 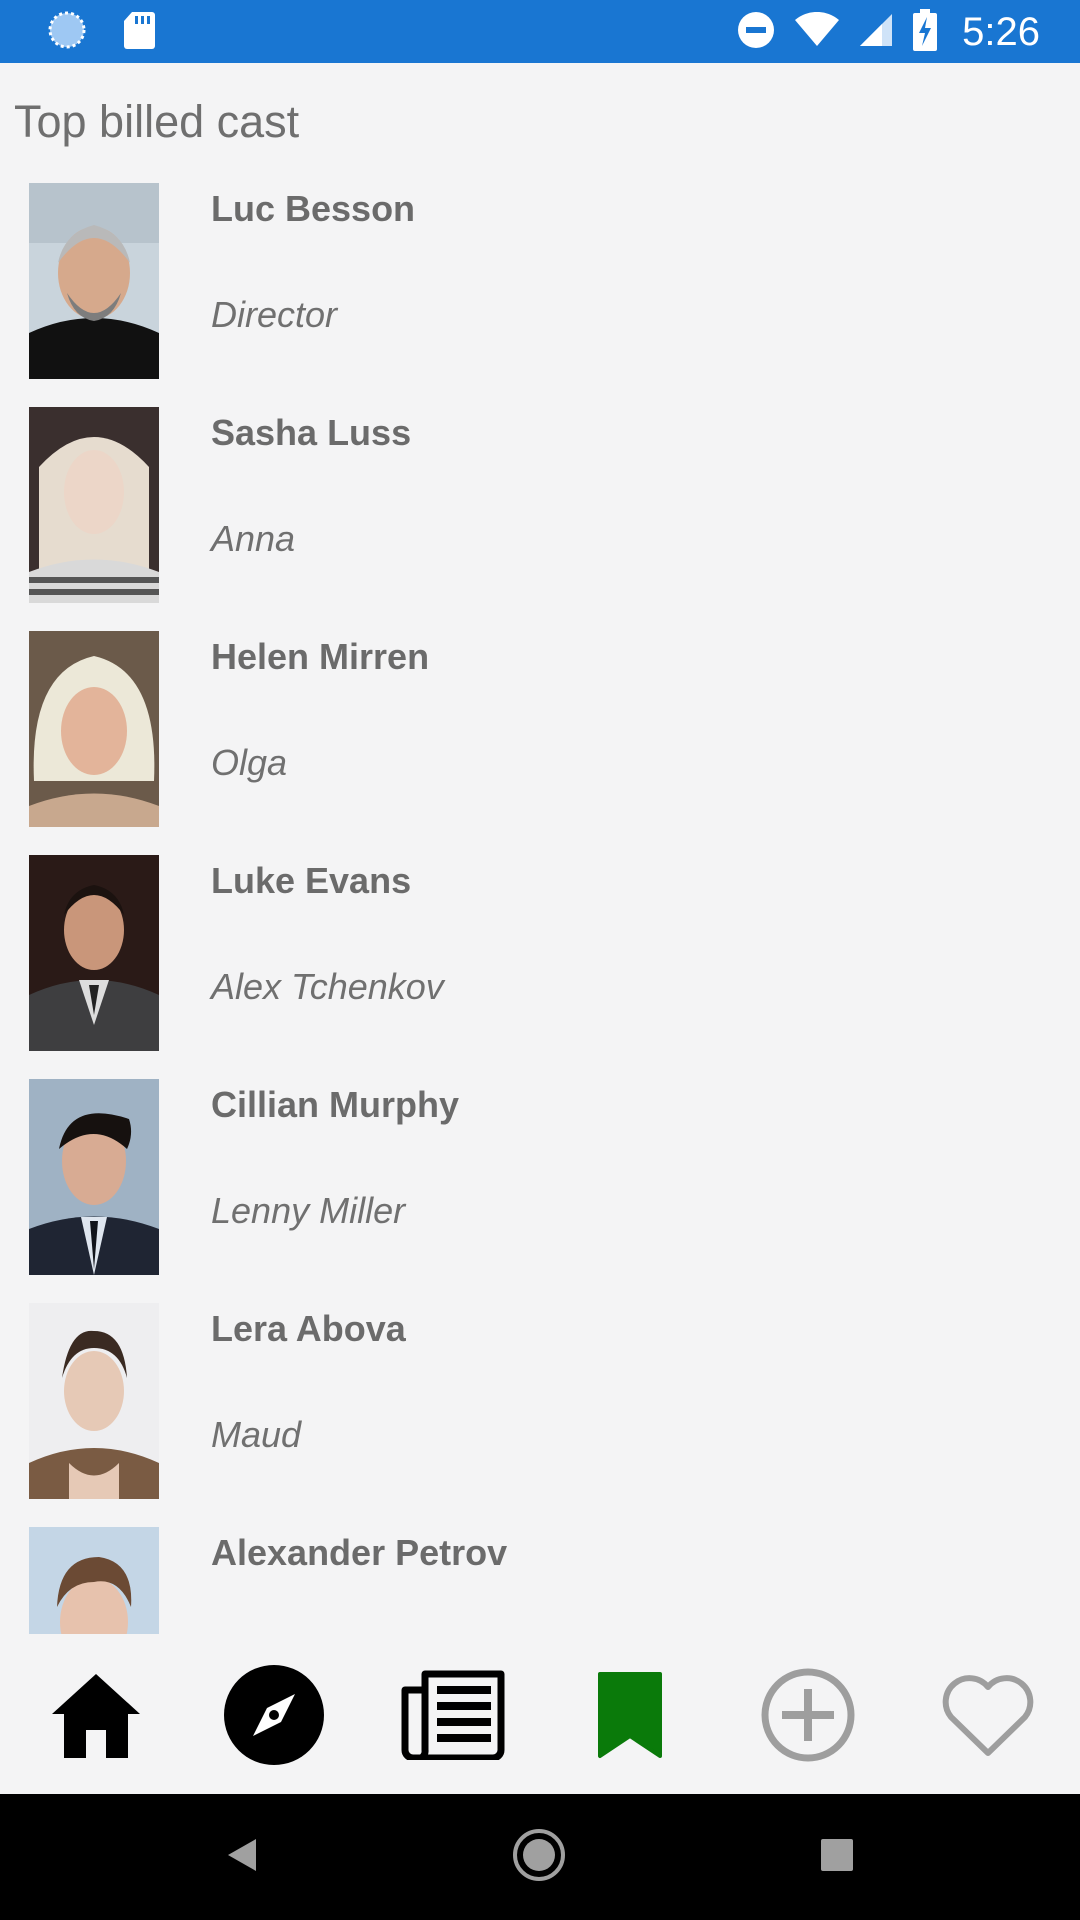 What do you see at coordinates (540, 1398) in the screenshot?
I see `cast-row: Lera Abova Maud` at bounding box center [540, 1398].